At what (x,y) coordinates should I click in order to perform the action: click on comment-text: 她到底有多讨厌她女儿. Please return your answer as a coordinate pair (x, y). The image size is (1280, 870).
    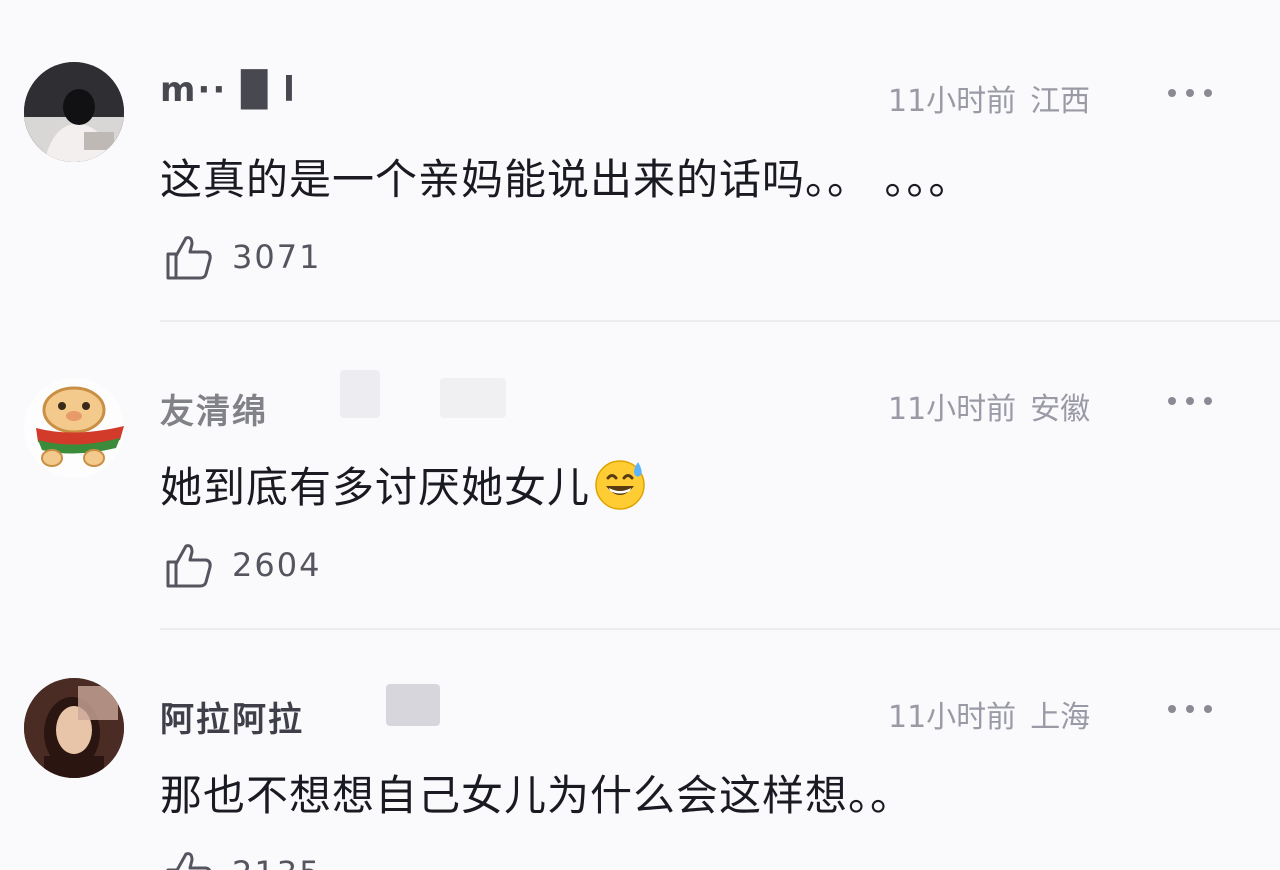
    Looking at the image, I should click on (375, 487).